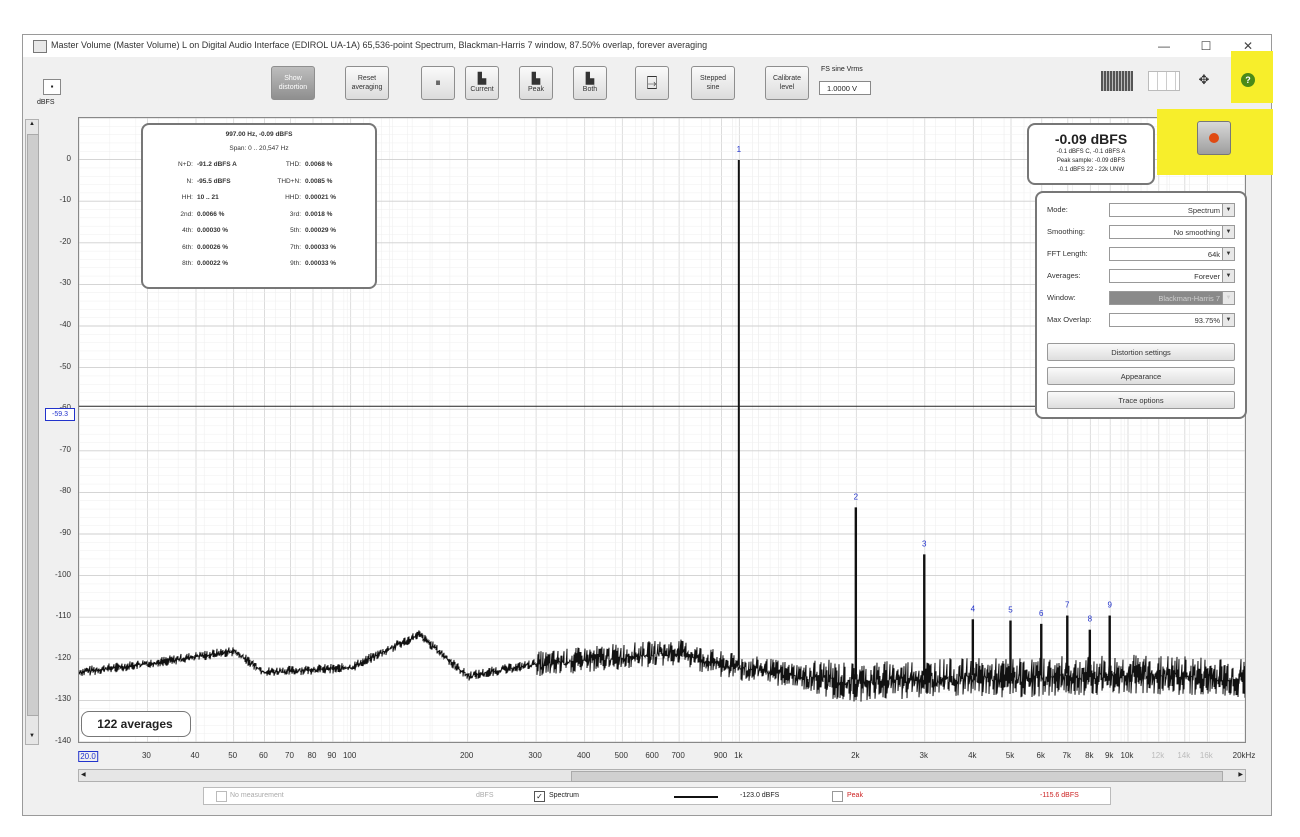 Image resolution: width=1300 pixels, height=837 pixels. I want to click on x-tick-label: 30, so click(146, 755).